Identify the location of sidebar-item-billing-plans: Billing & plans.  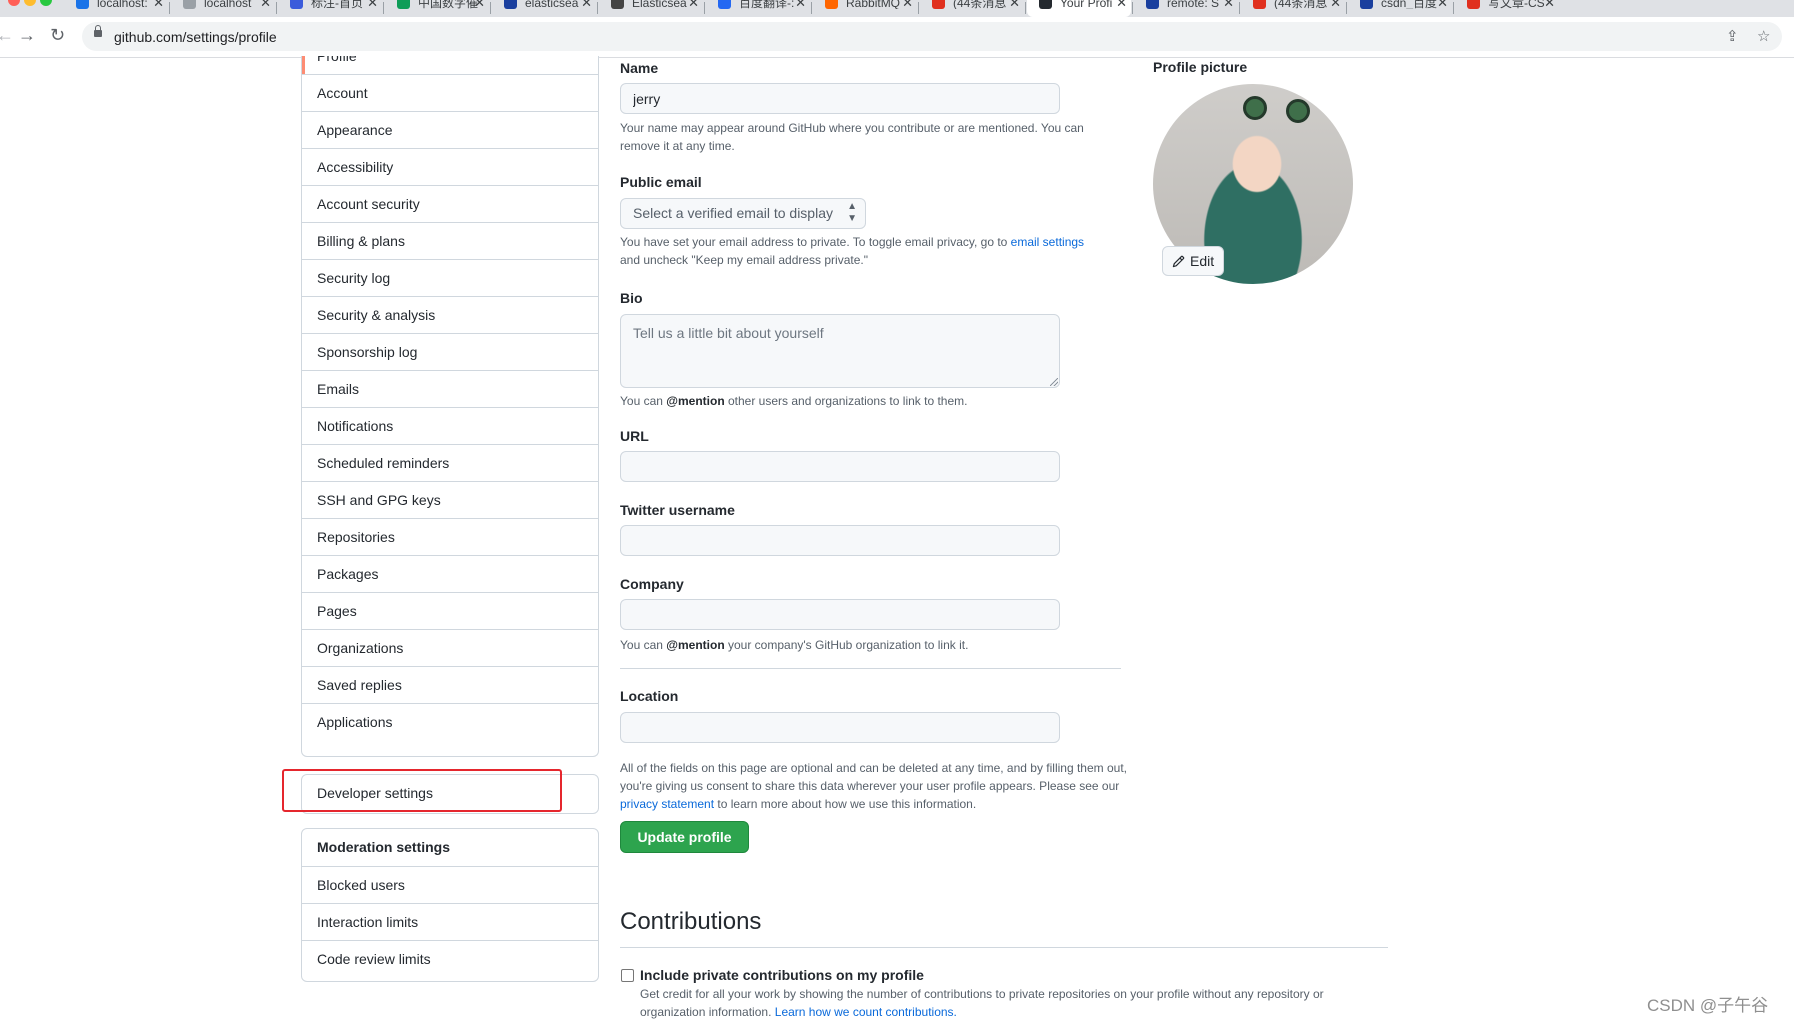
(450, 240).